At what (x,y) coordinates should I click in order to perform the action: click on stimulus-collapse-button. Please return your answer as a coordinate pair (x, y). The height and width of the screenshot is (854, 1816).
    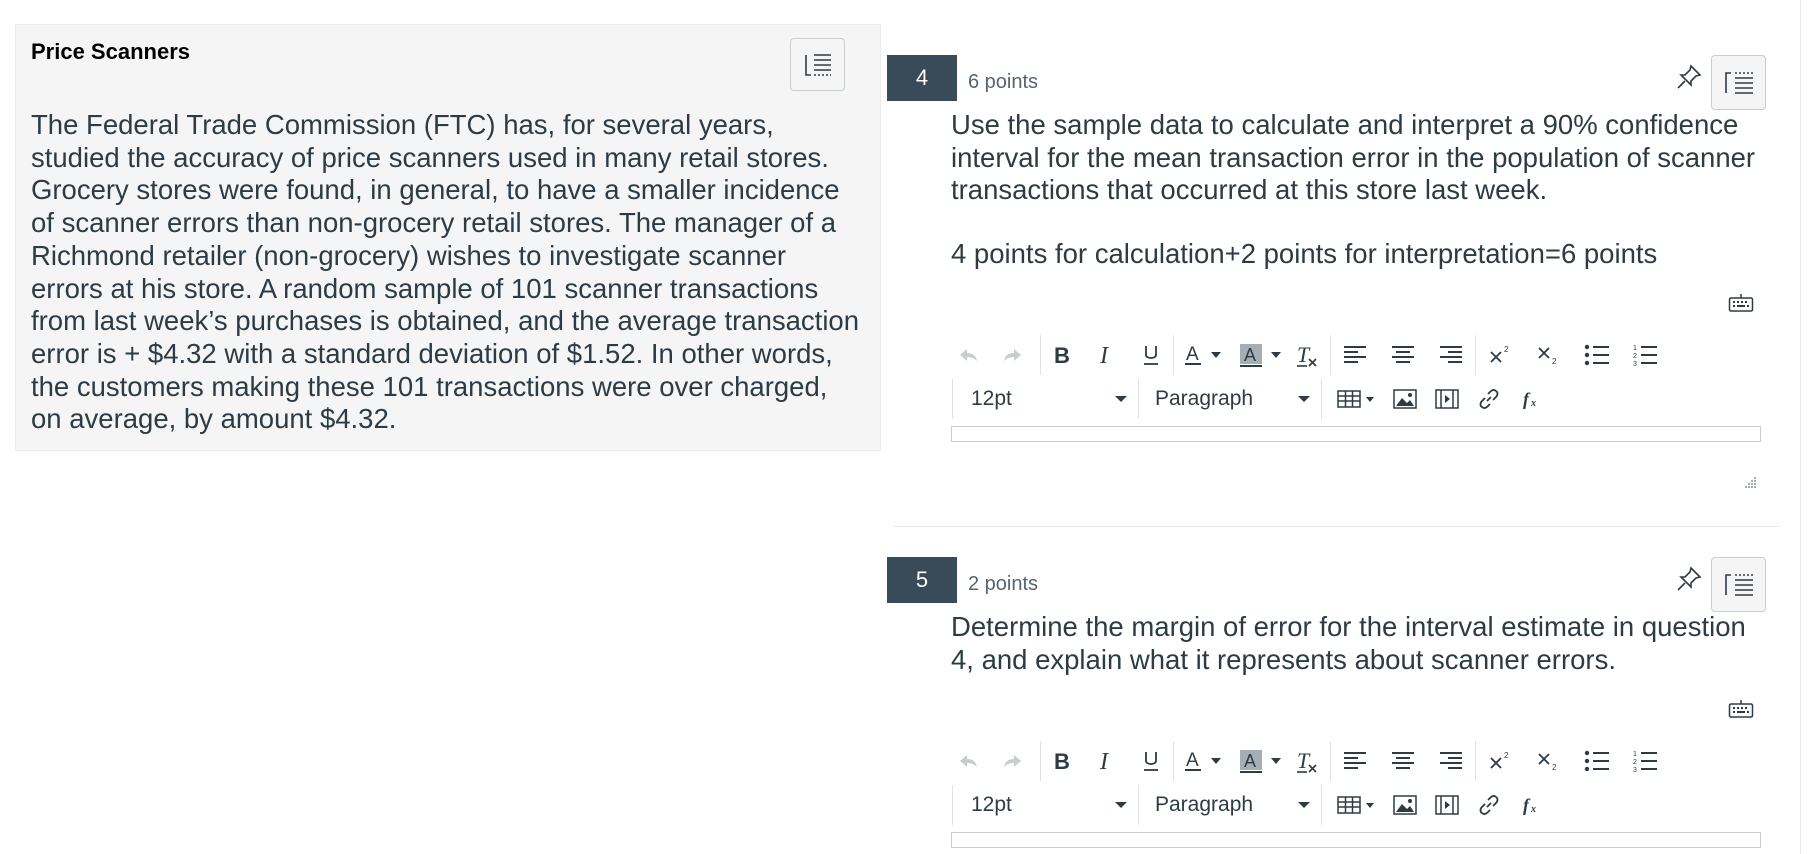
    Looking at the image, I should click on (817, 64).